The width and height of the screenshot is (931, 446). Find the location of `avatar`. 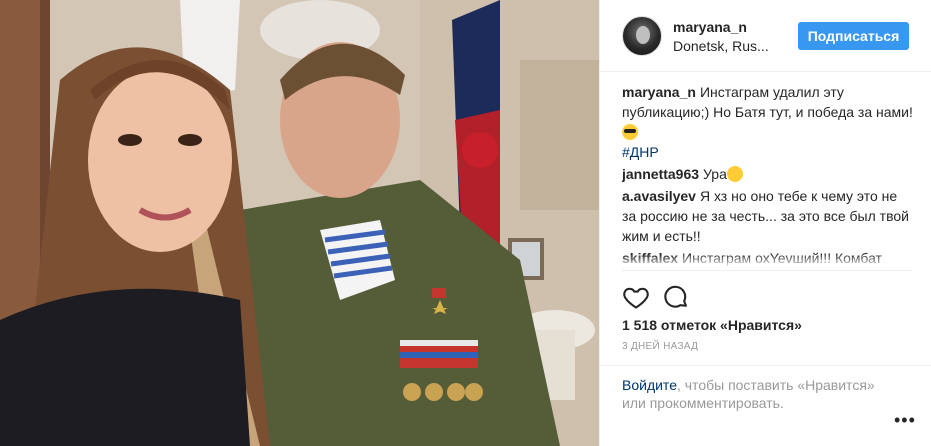

avatar is located at coordinates (642, 36).